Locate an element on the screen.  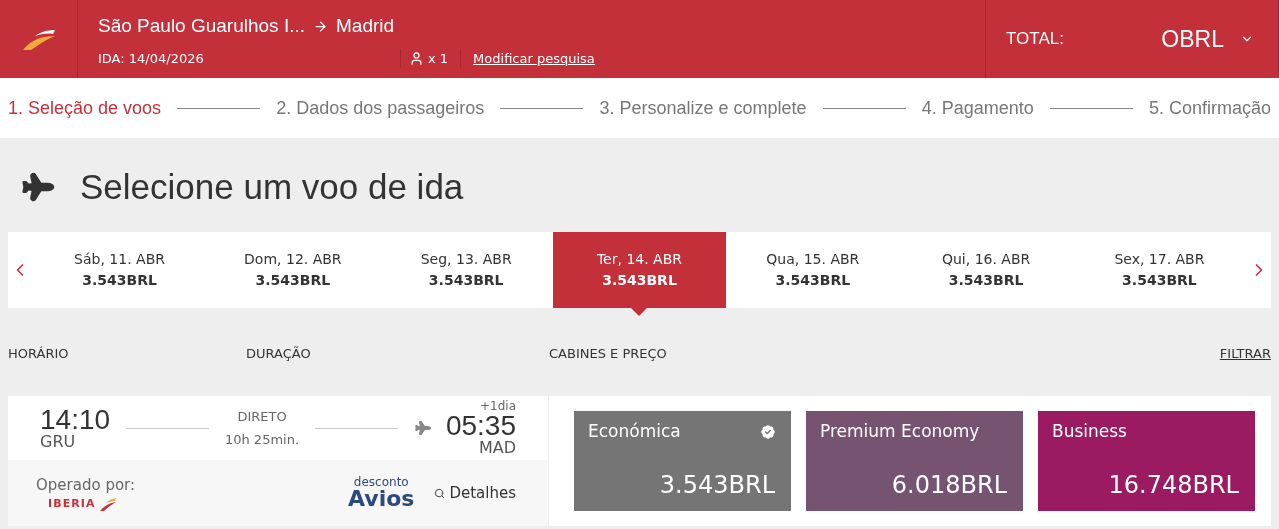
flight-duration: 10h 25min. is located at coordinates (262, 440).